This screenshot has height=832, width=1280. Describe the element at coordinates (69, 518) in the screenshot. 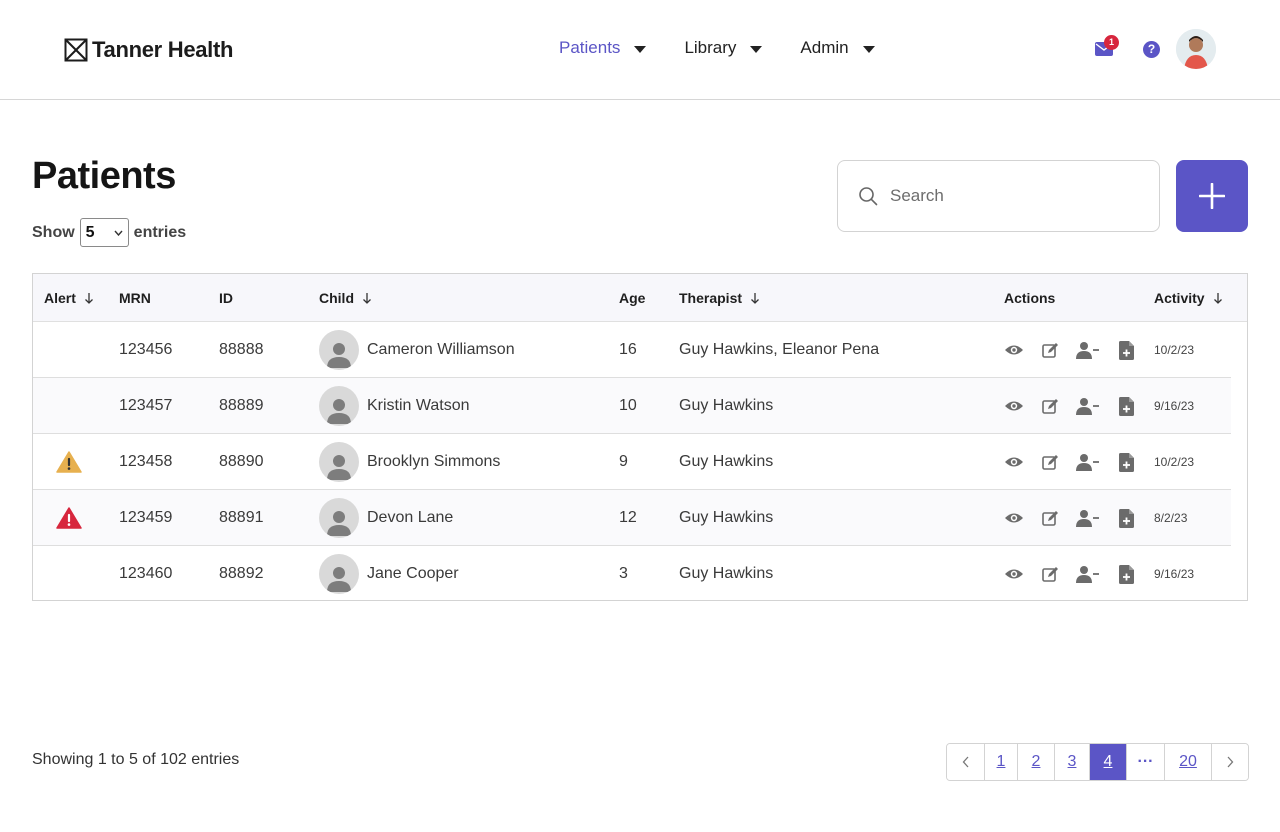

I see `critical-icon` at that location.